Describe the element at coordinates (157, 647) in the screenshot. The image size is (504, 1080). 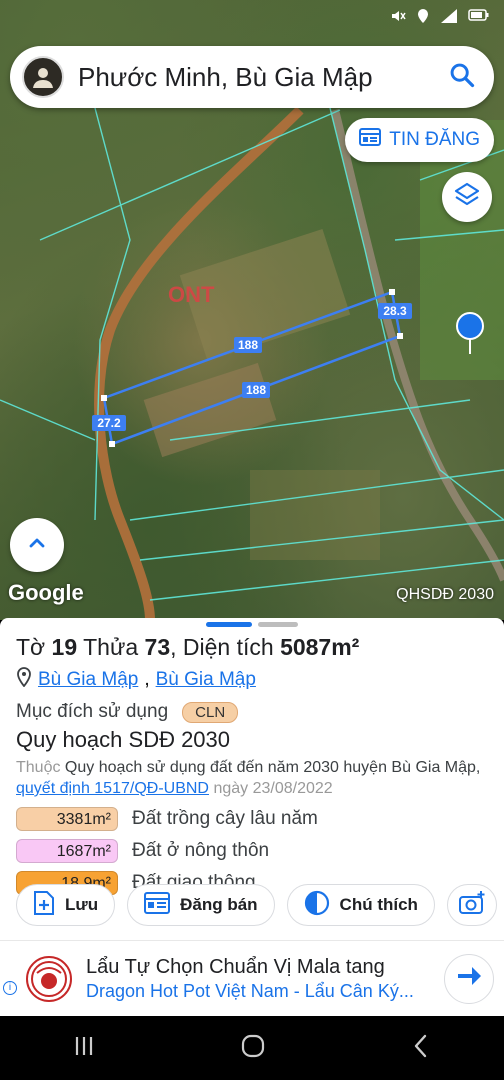
I see `parcel-number: 73` at that location.